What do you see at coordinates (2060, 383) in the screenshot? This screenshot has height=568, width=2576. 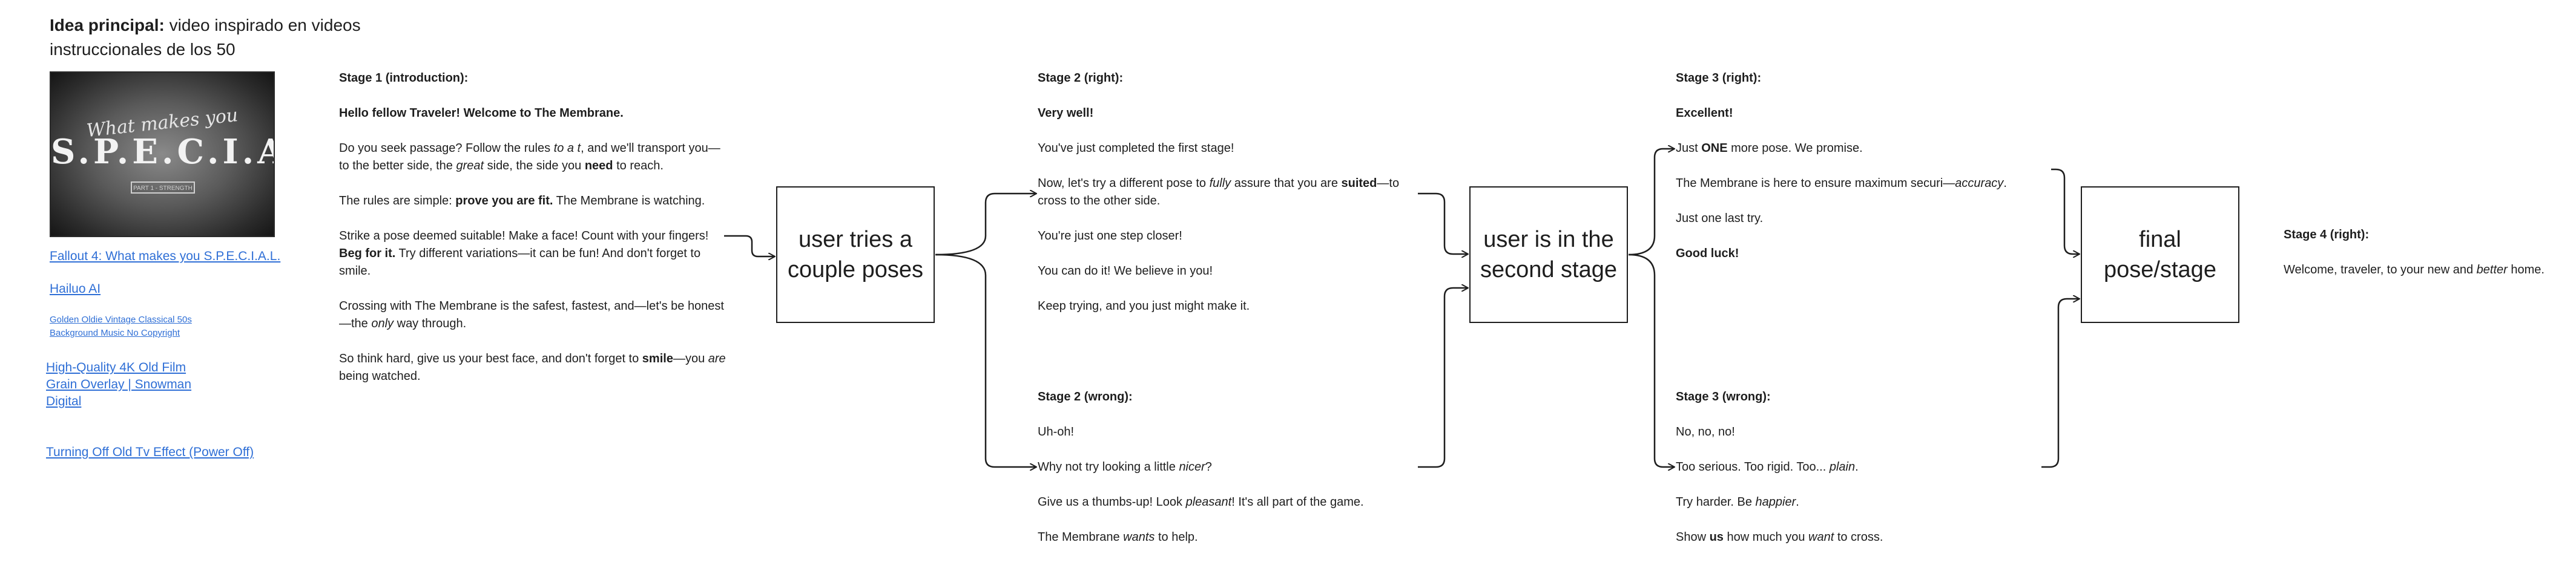 I see `arrow-stage3-wrong-to-box3` at bounding box center [2060, 383].